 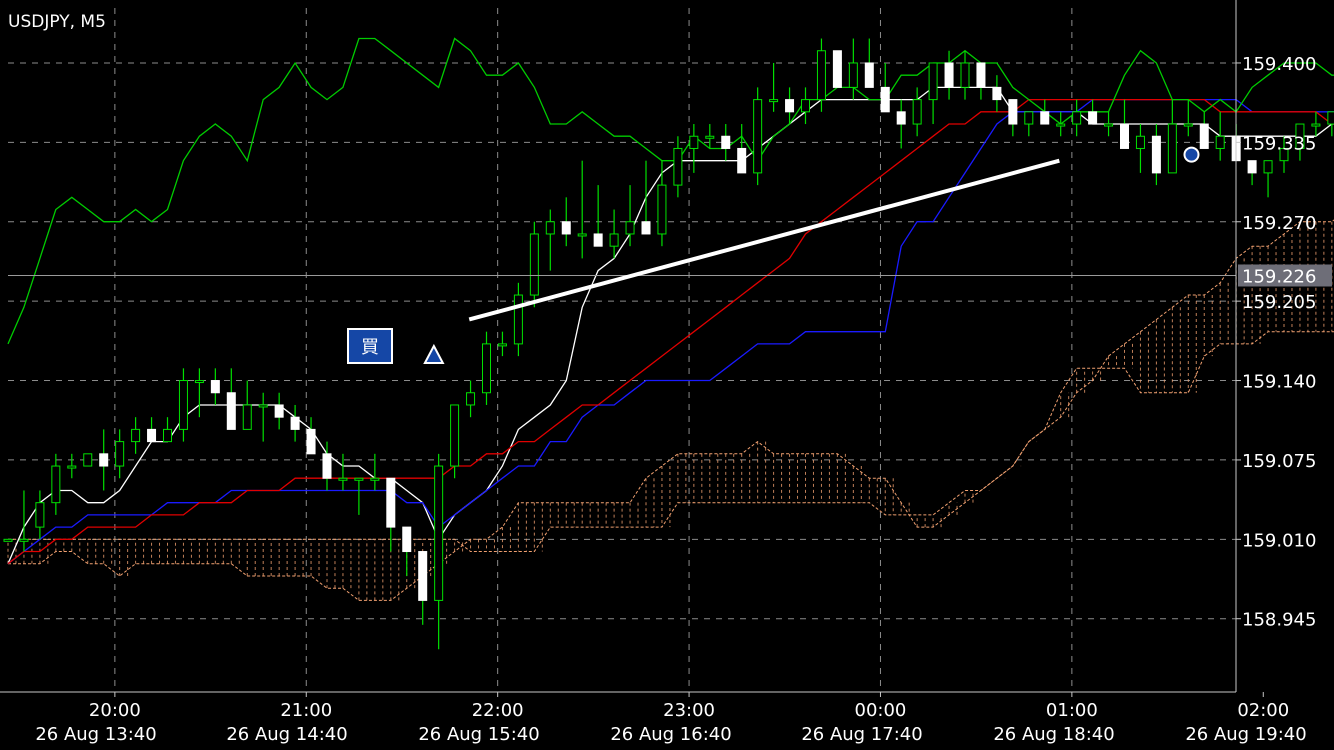 I want to click on price-tick-label: 159.205, so click(x=1279, y=302).